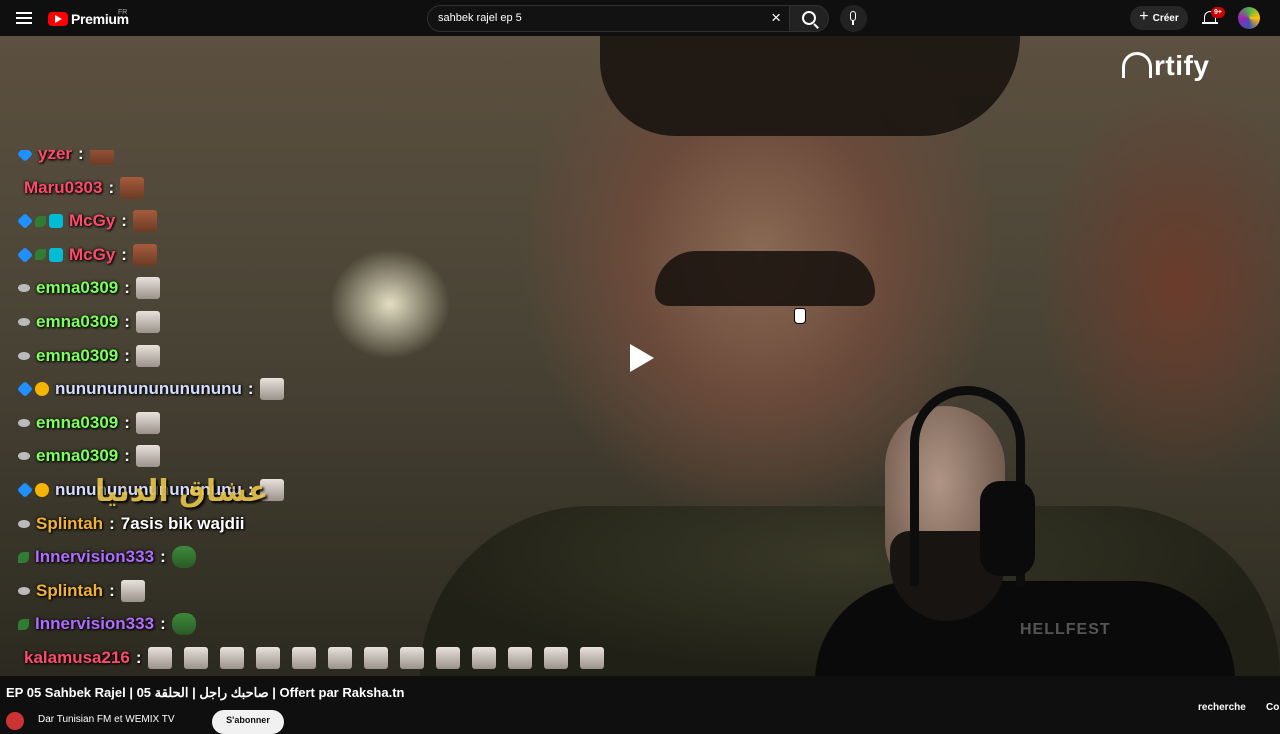 The width and height of the screenshot is (1280, 734). Describe the element at coordinates (25, 18) in the screenshot. I see `hamburger-menu-icon` at that location.